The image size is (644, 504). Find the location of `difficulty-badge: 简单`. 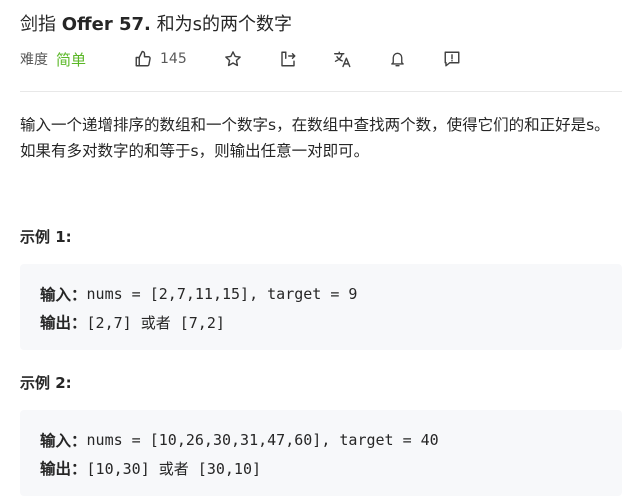

difficulty-badge: 简单 is located at coordinates (71, 59).